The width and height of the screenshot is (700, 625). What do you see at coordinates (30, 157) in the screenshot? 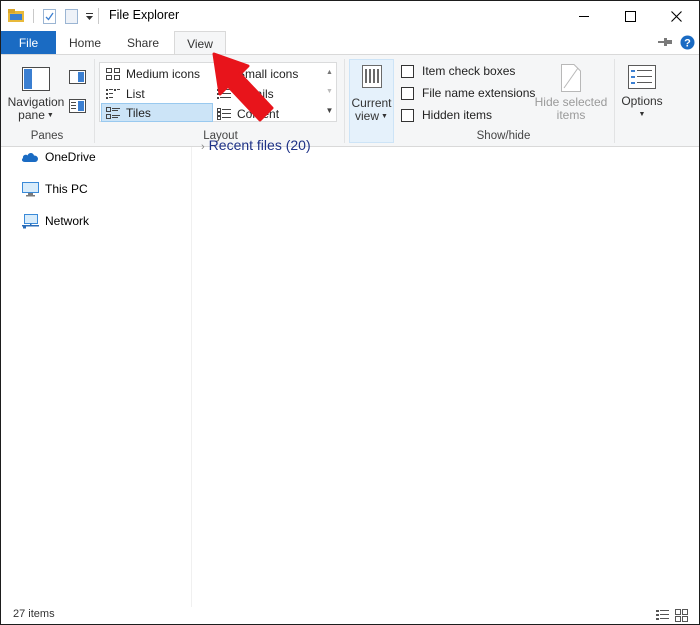
I see `cloud-icon` at bounding box center [30, 157].